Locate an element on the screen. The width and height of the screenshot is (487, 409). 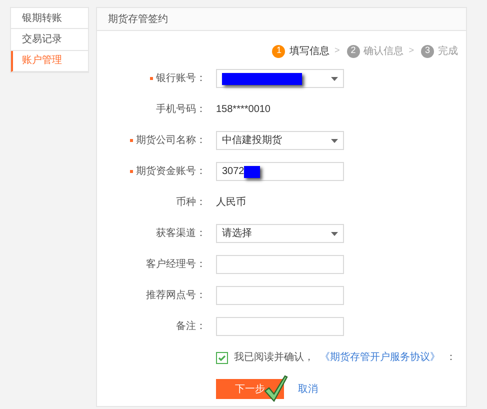
field-label: 获客渠道： is located at coordinates (181, 233).